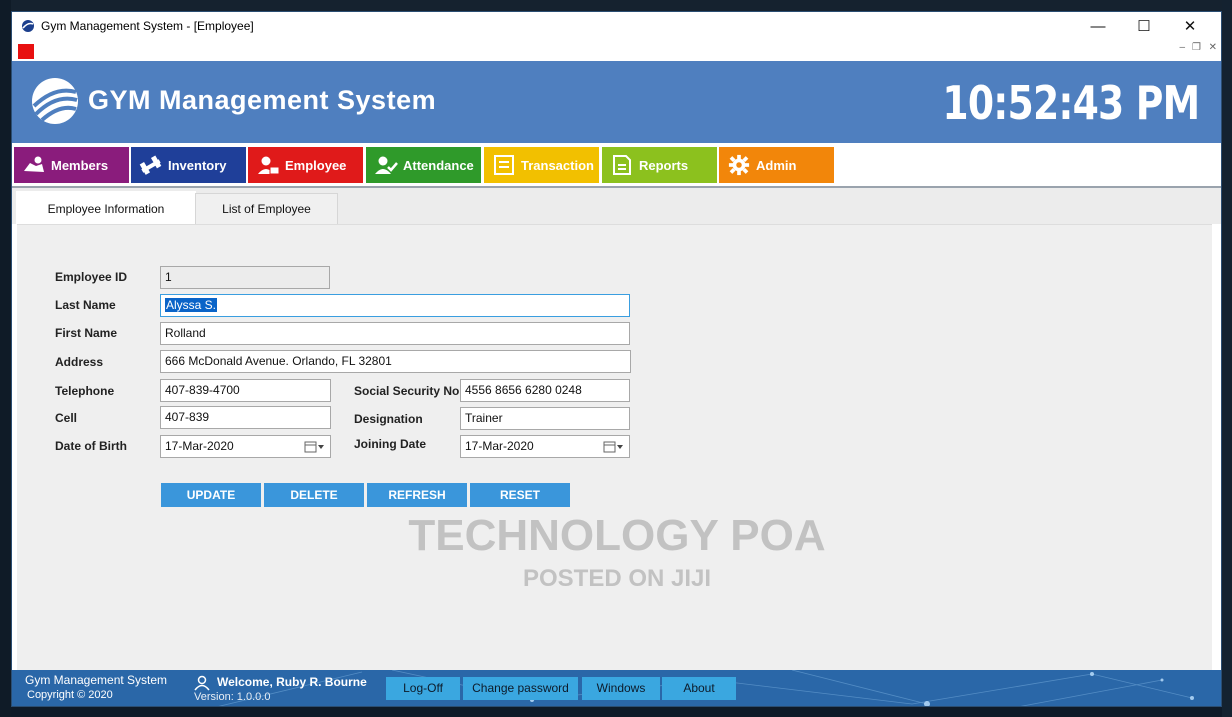  What do you see at coordinates (520, 688) in the screenshot?
I see `change-password-button: Change password` at bounding box center [520, 688].